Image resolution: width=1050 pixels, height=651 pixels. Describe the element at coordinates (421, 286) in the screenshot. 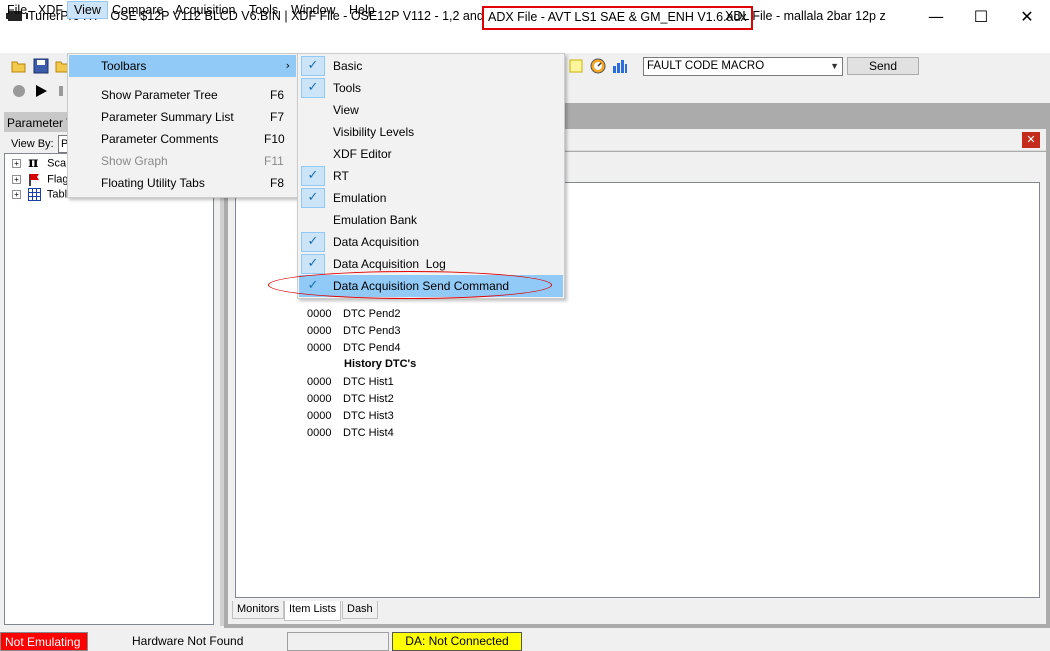

I see `menu-item-label: Data Acquisition Send Command` at that location.